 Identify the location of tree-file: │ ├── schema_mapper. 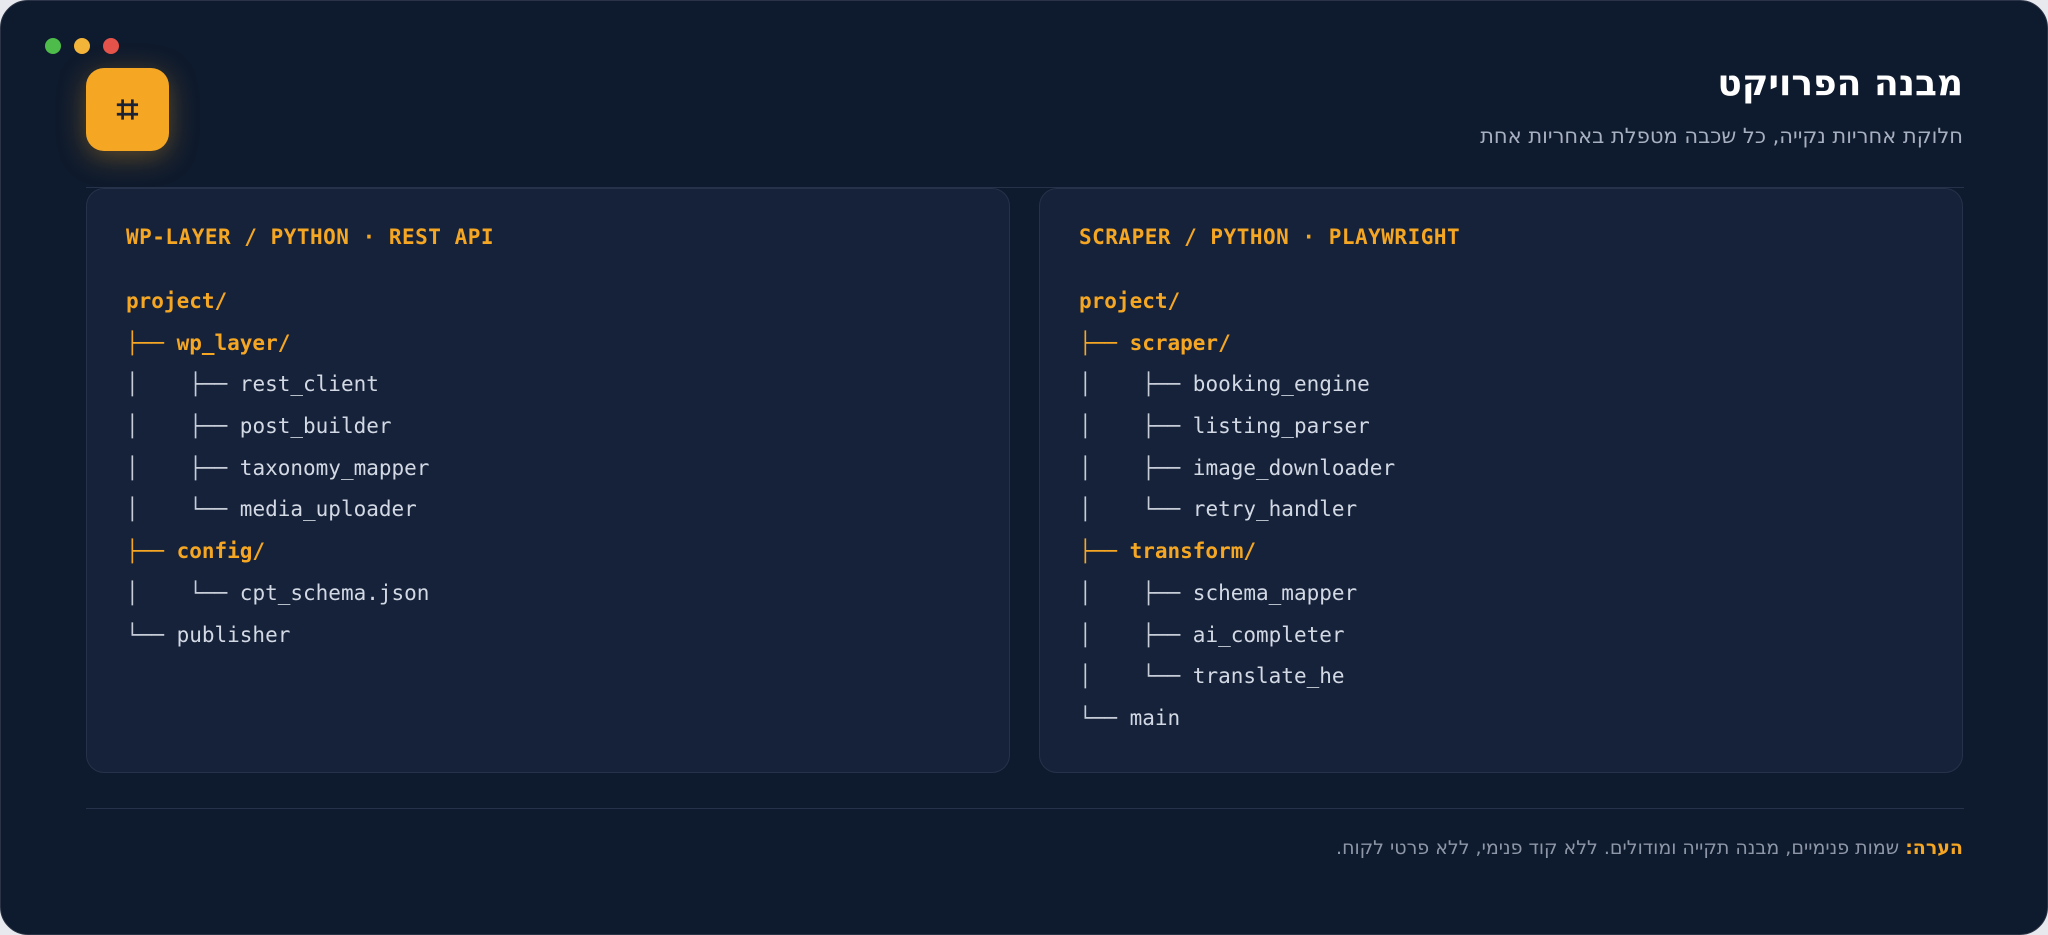
(1237, 594).